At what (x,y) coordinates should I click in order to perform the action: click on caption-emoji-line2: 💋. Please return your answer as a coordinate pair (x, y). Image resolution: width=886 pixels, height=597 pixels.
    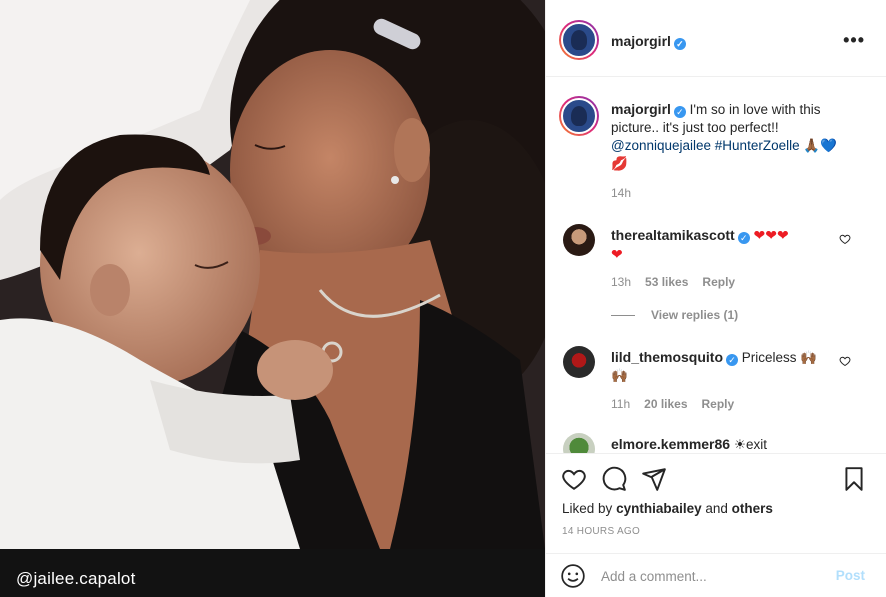
    Looking at the image, I should click on (619, 163).